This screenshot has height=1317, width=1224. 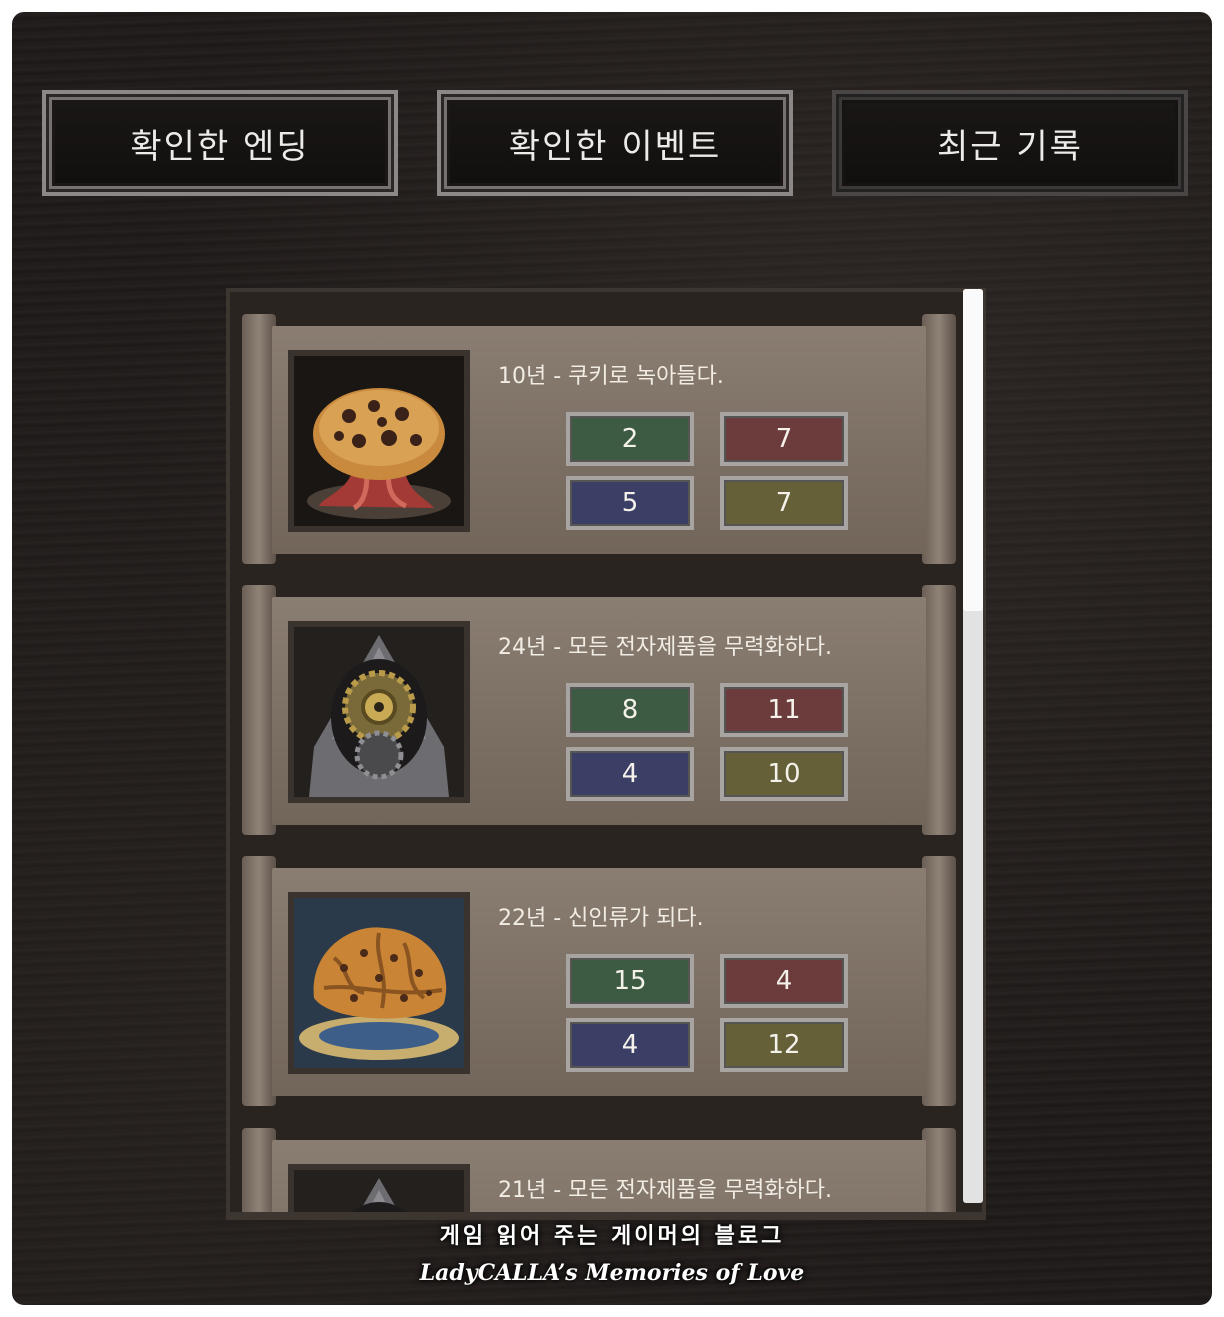 What do you see at coordinates (612, 1273) in the screenshot?
I see `watermark-blog-subtitle: LadyCALLA’s Memories of Love` at bounding box center [612, 1273].